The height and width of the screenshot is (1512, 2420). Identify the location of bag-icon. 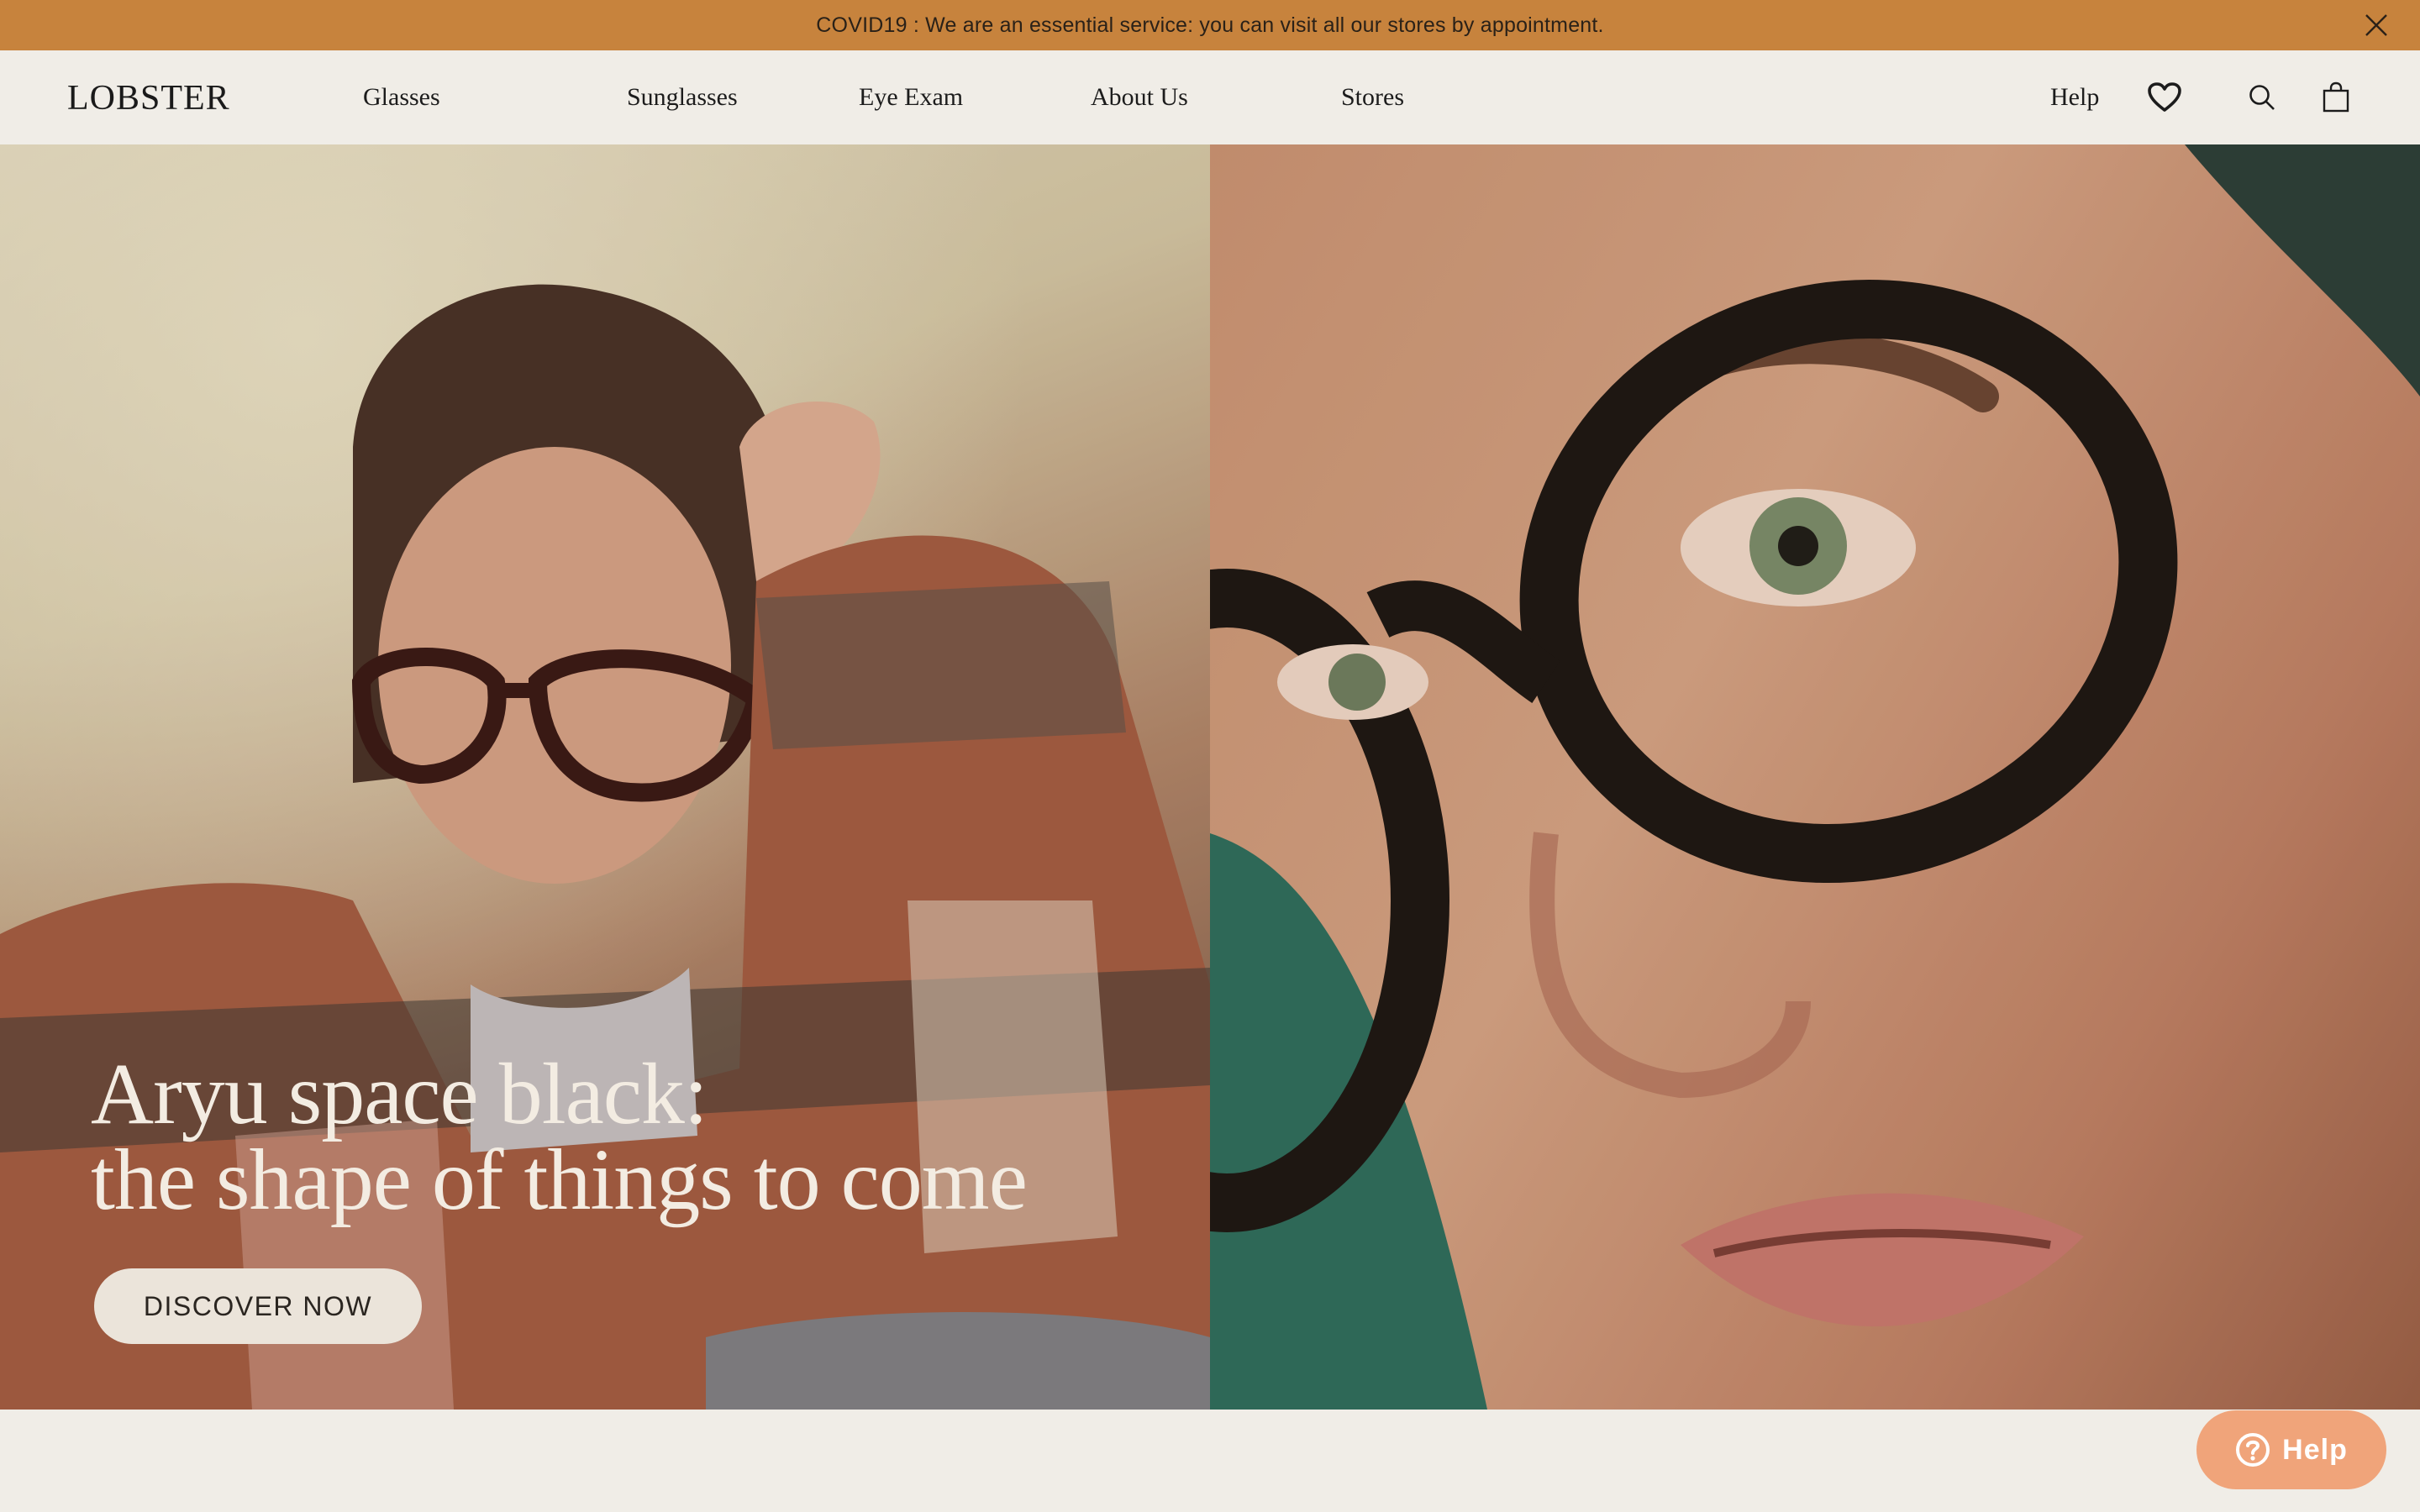
(2336, 97).